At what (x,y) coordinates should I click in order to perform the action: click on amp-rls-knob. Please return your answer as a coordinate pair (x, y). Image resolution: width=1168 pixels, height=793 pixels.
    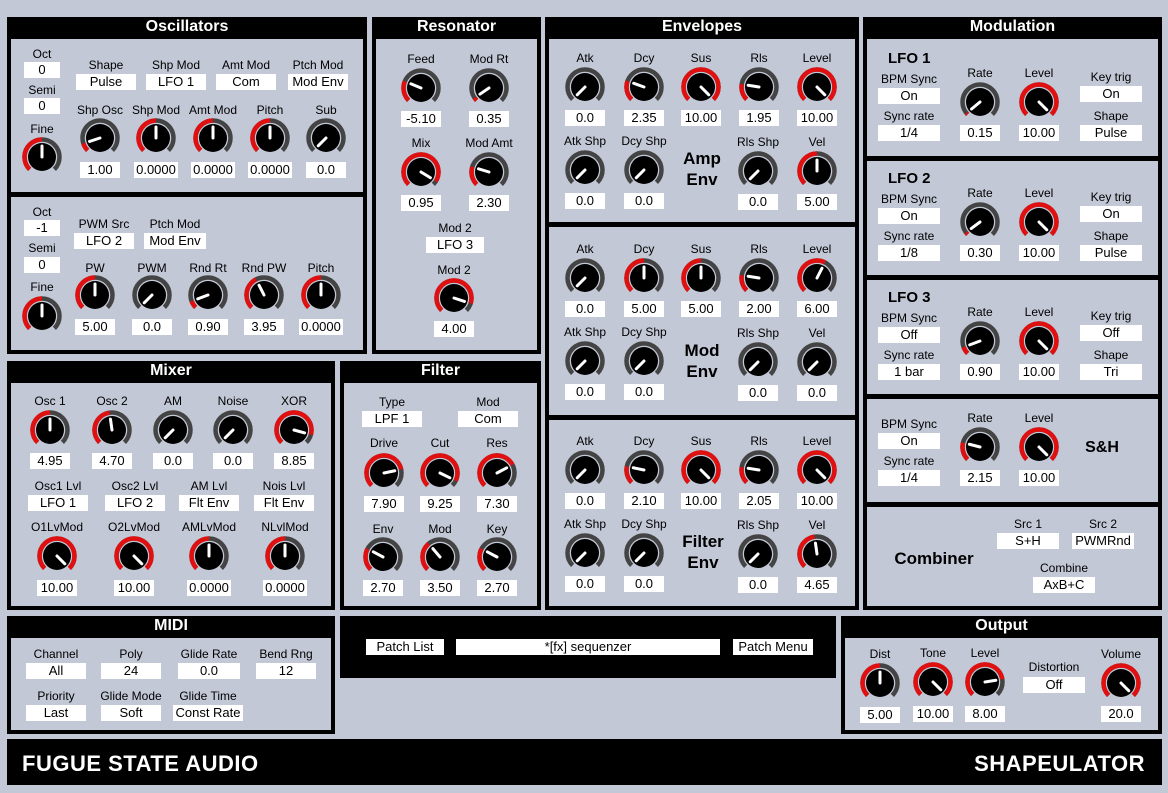
    Looking at the image, I should click on (759, 87).